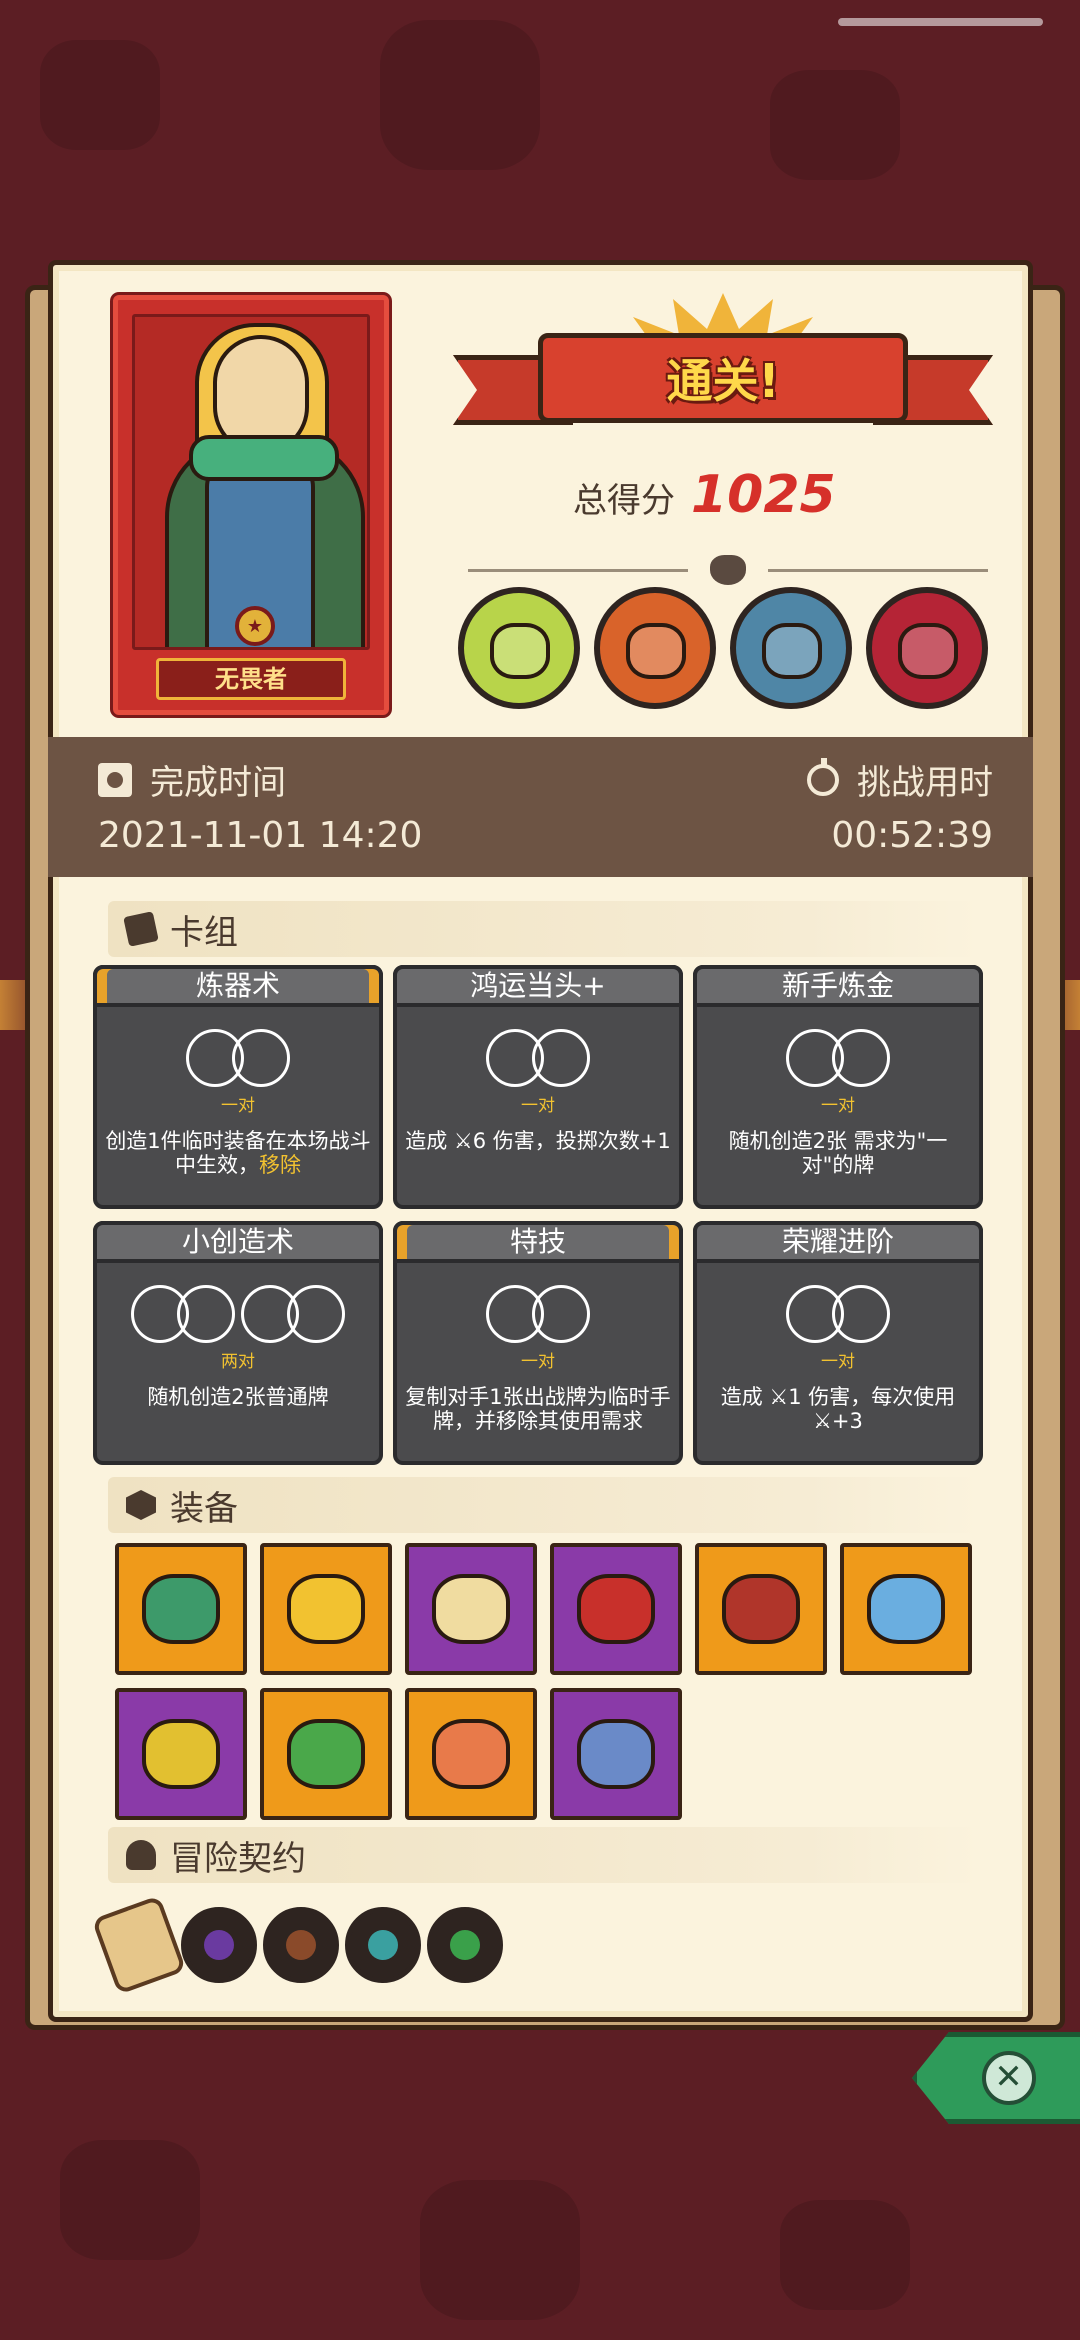 The width and height of the screenshot is (1080, 2340). Describe the element at coordinates (723, 648) in the screenshot. I see `defeated-bosses` at that location.